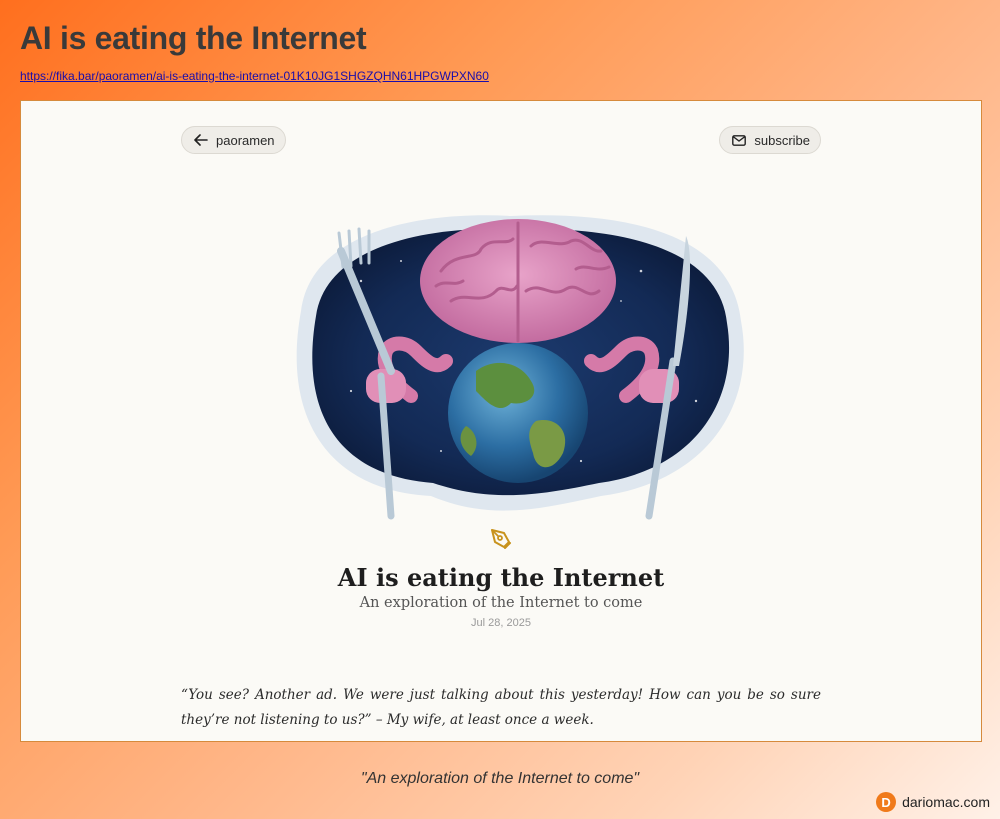 This screenshot has height=819, width=1000. I want to click on pen-nib-icon, so click(501, 541).